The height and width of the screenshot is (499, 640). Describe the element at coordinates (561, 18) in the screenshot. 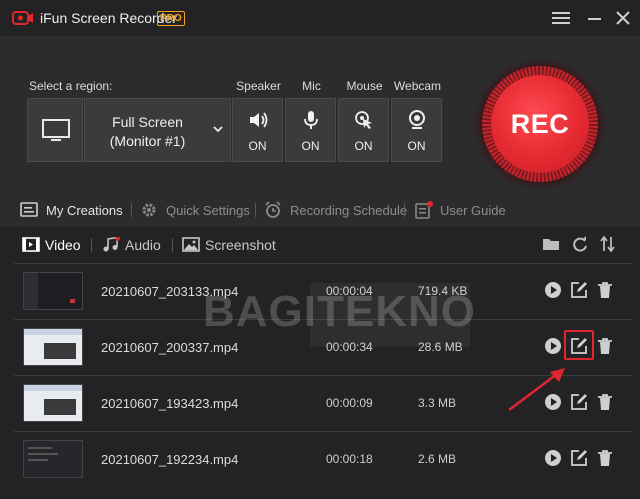

I see `menu-icon` at that location.